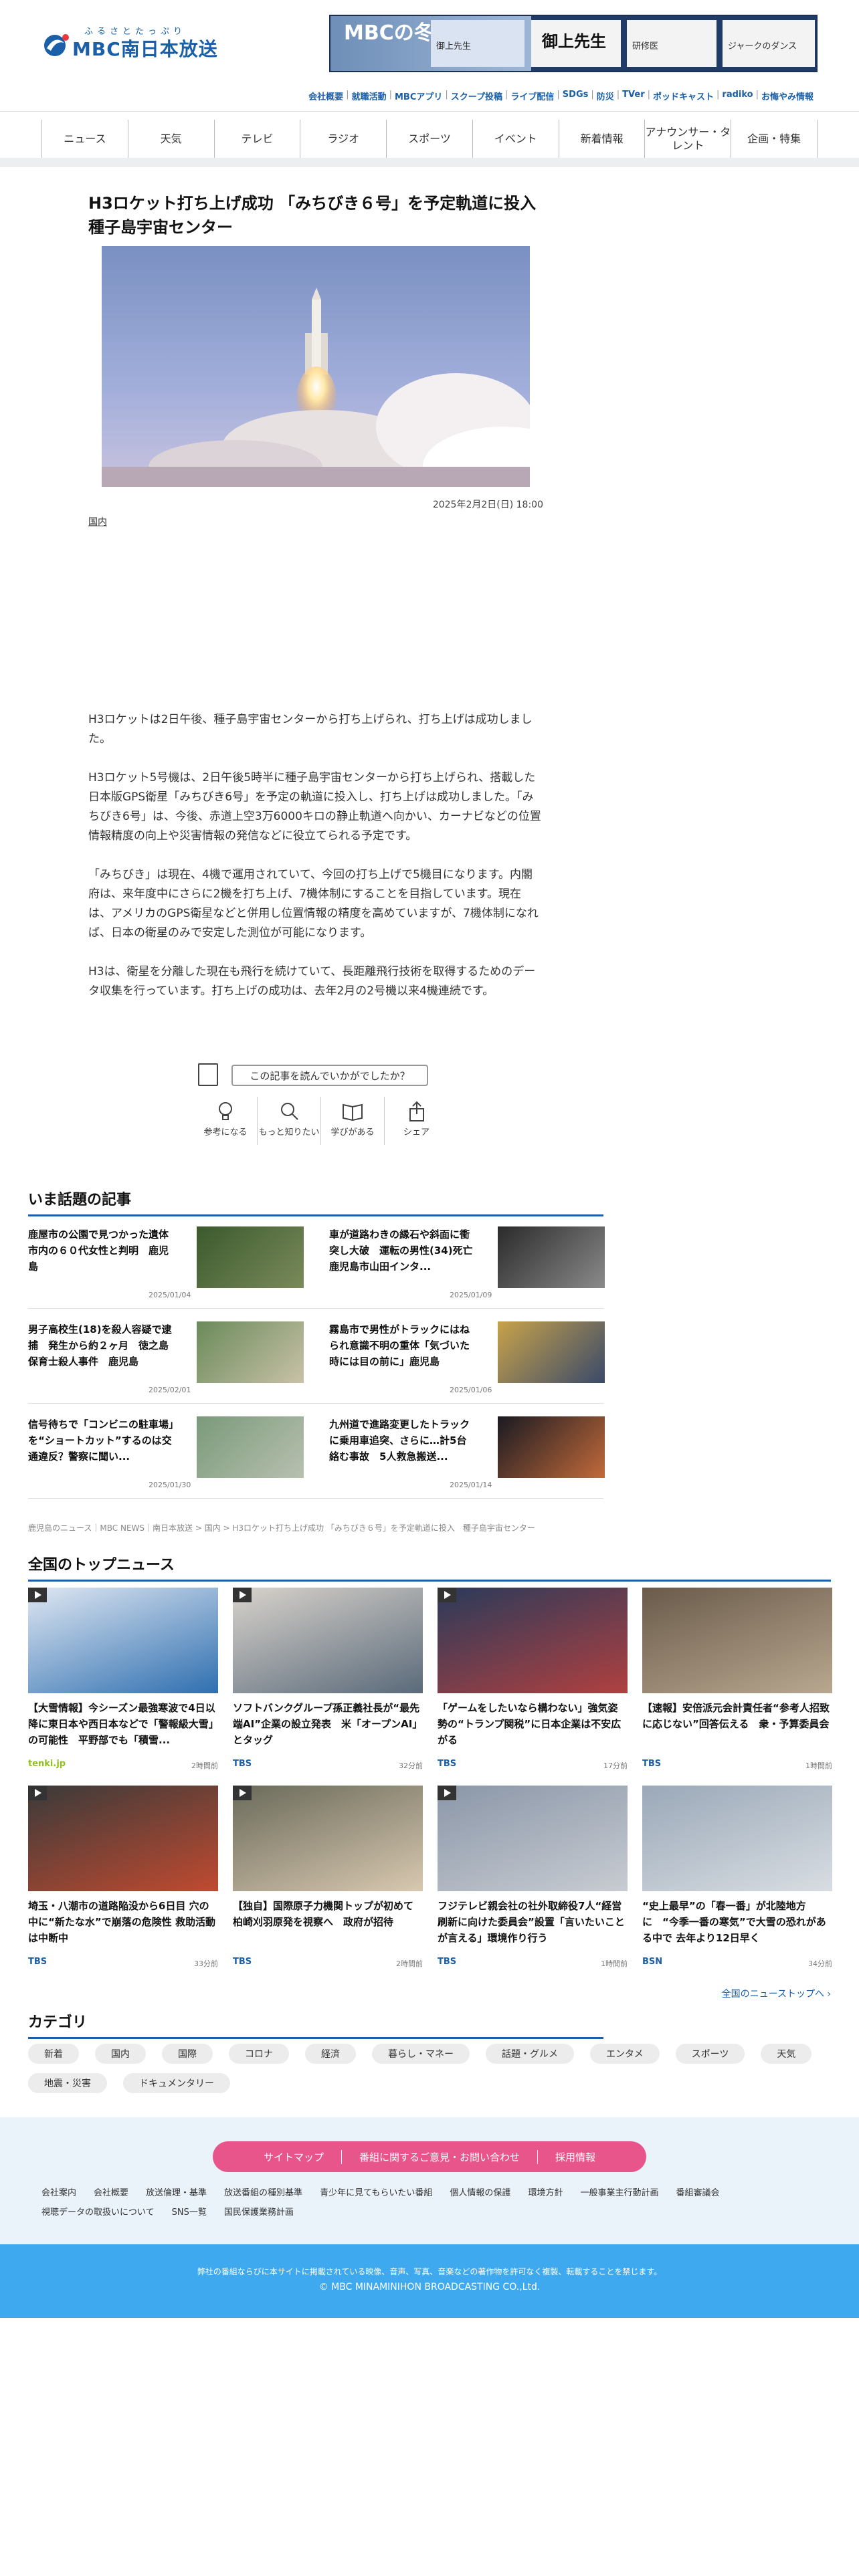 This screenshot has width=859, height=2576. Describe the element at coordinates (190, 2211) in the screenshot. I see `footer-link: SNS一覧` at that location.